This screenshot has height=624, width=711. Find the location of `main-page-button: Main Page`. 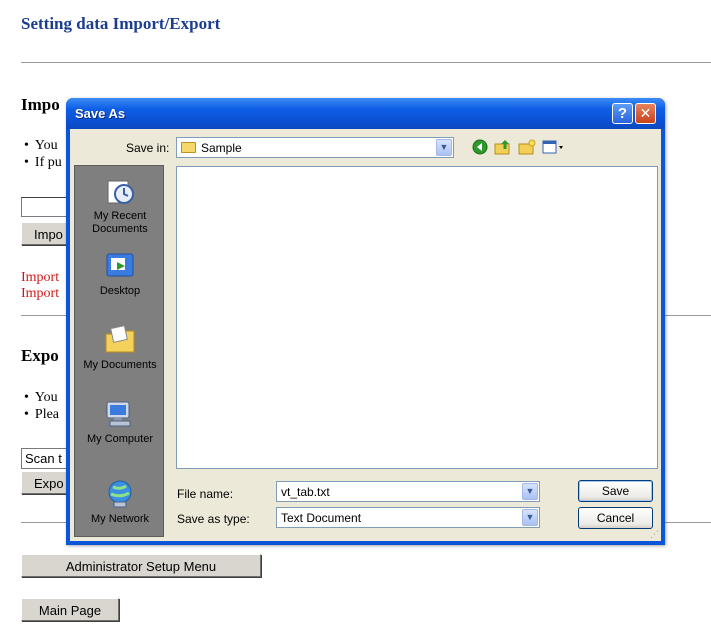

main-page-button: Main Page is located at coordinates (70, 609).